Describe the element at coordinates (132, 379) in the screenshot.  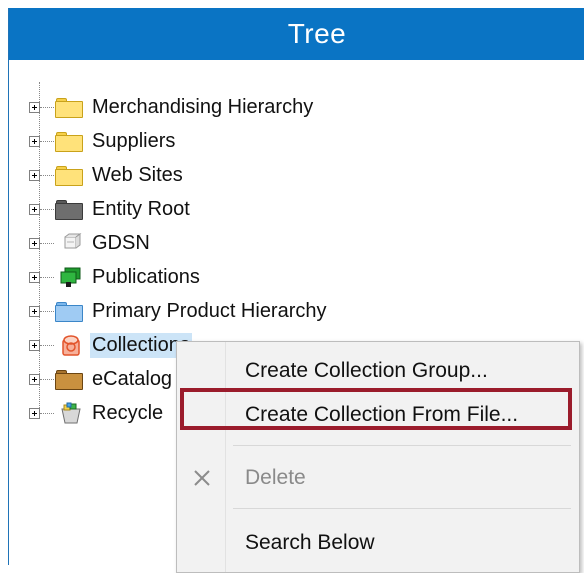
I see `tree-item-label: eCatalog` at that location.